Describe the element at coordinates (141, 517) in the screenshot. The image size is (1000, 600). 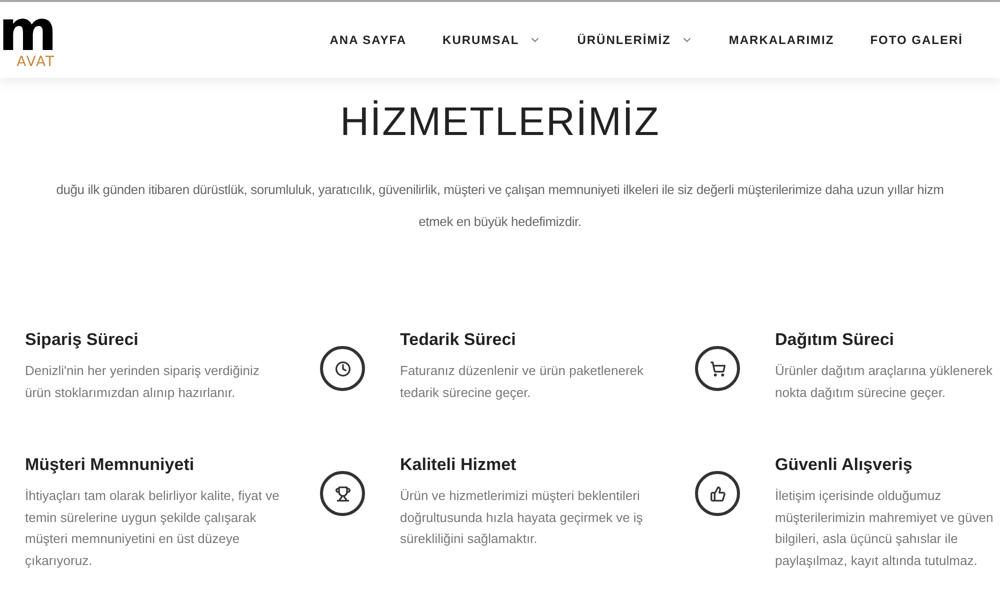
I see `service-text: temin sürelerine uygun şekilde çalışarak` at that location.